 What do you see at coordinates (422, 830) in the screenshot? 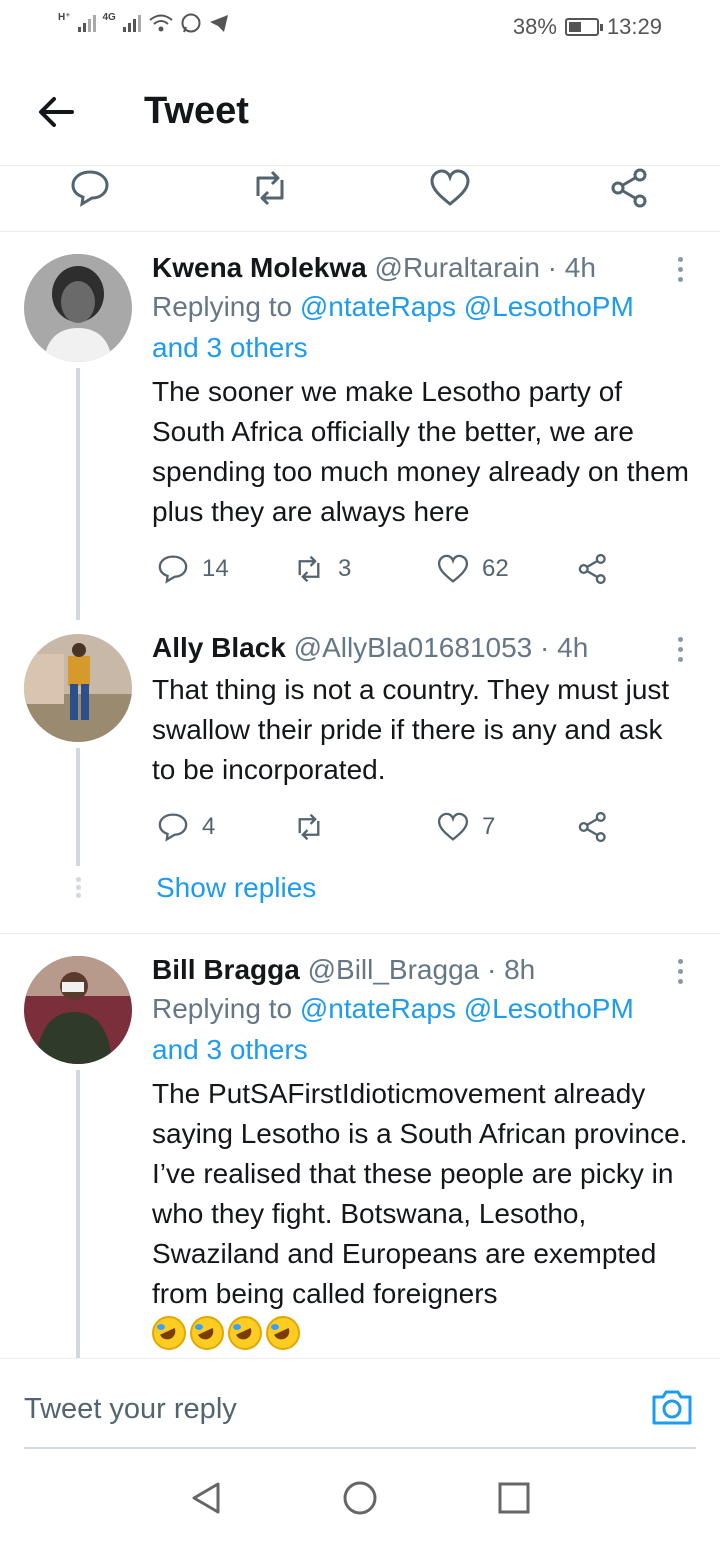
I see `tweet-actions: 4 7` at bounding box center [422, 830].